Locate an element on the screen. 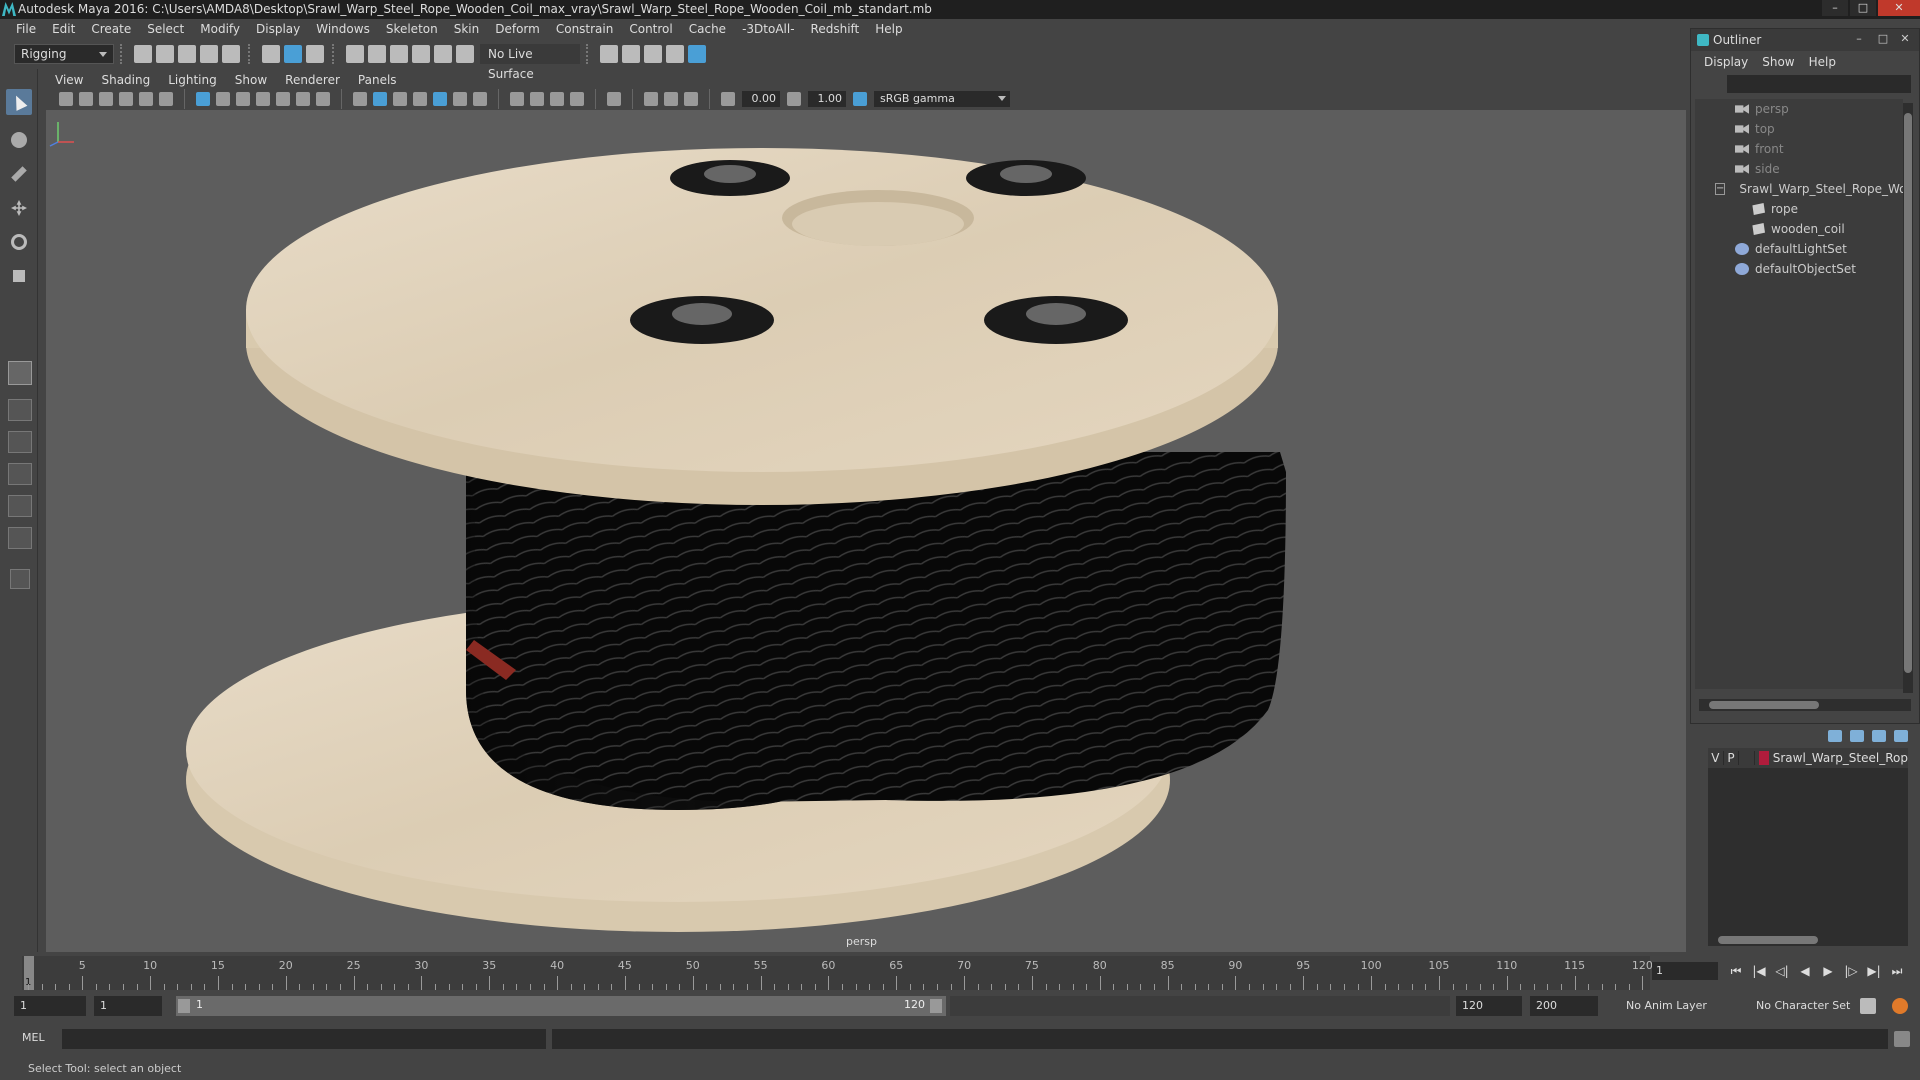 This screenshot has width=1920, height=1080. panel-menu-show: Show is located at coordinates (251, 80).